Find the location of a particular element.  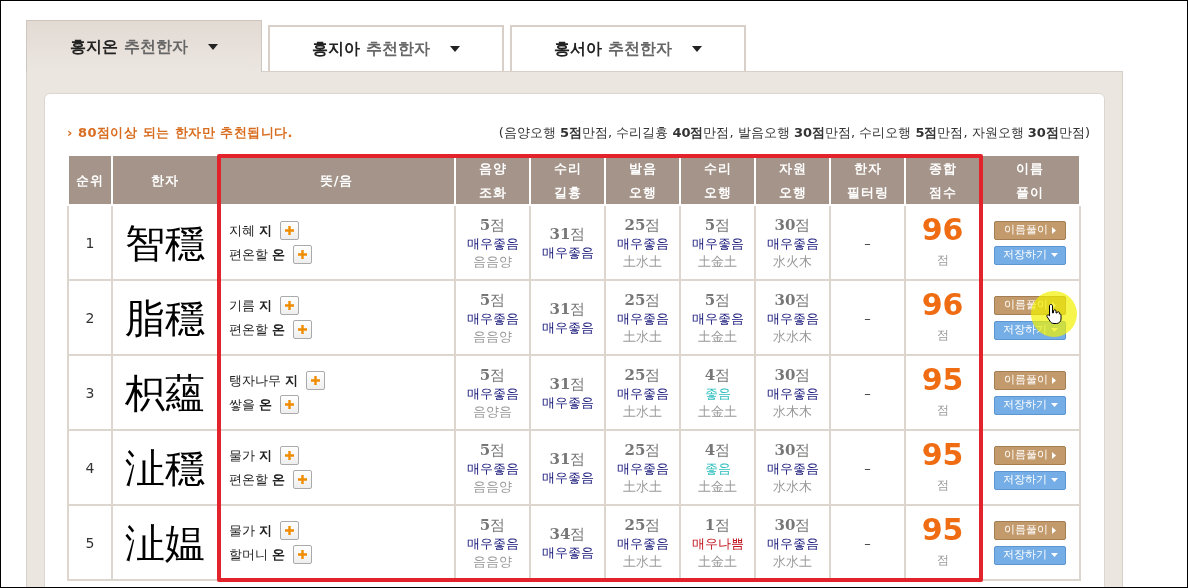

tab: 홍지아 추천한자 is located at coordinates (386, 48).